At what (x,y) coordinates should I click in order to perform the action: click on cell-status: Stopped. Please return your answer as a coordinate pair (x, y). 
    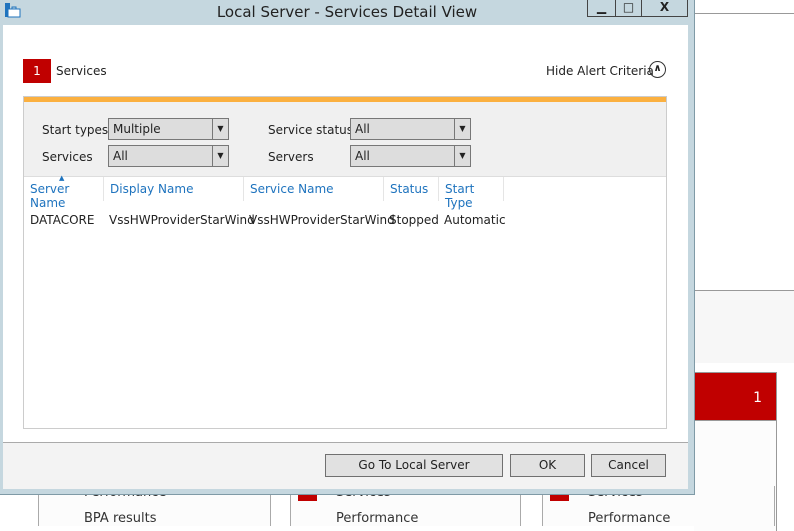
    Looking at the image, I should click on (414, 220).